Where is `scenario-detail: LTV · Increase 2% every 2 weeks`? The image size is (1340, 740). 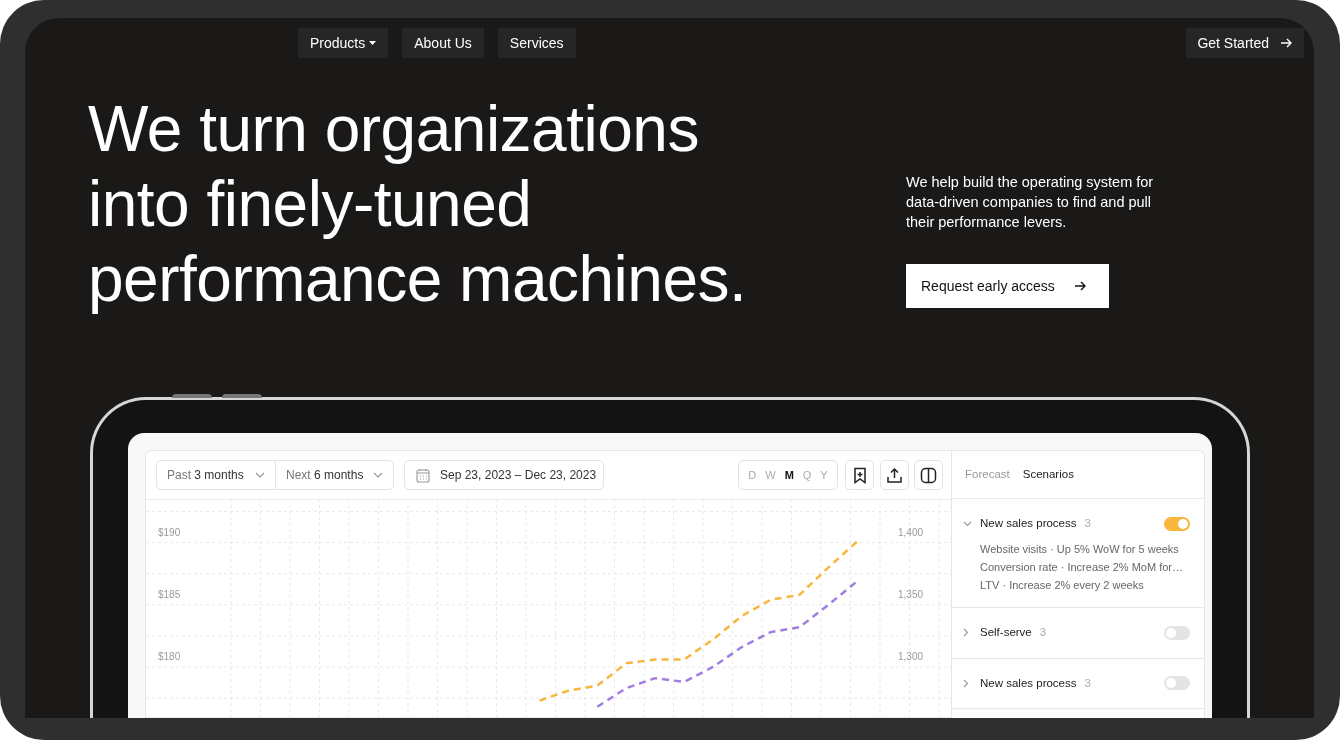
scenario-detail: LTV · Increase 2% every 2 weeks is located at coordinates (1062, 586).